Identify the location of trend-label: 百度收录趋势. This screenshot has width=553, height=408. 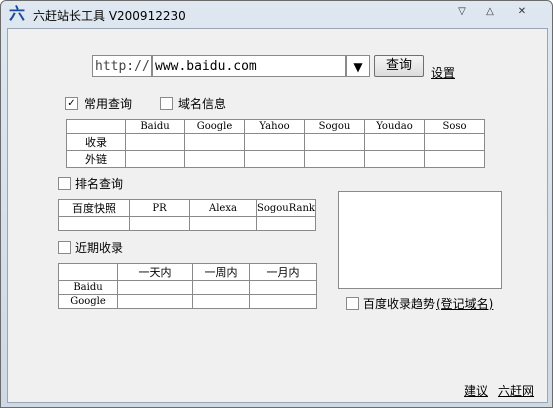
(399, 304).